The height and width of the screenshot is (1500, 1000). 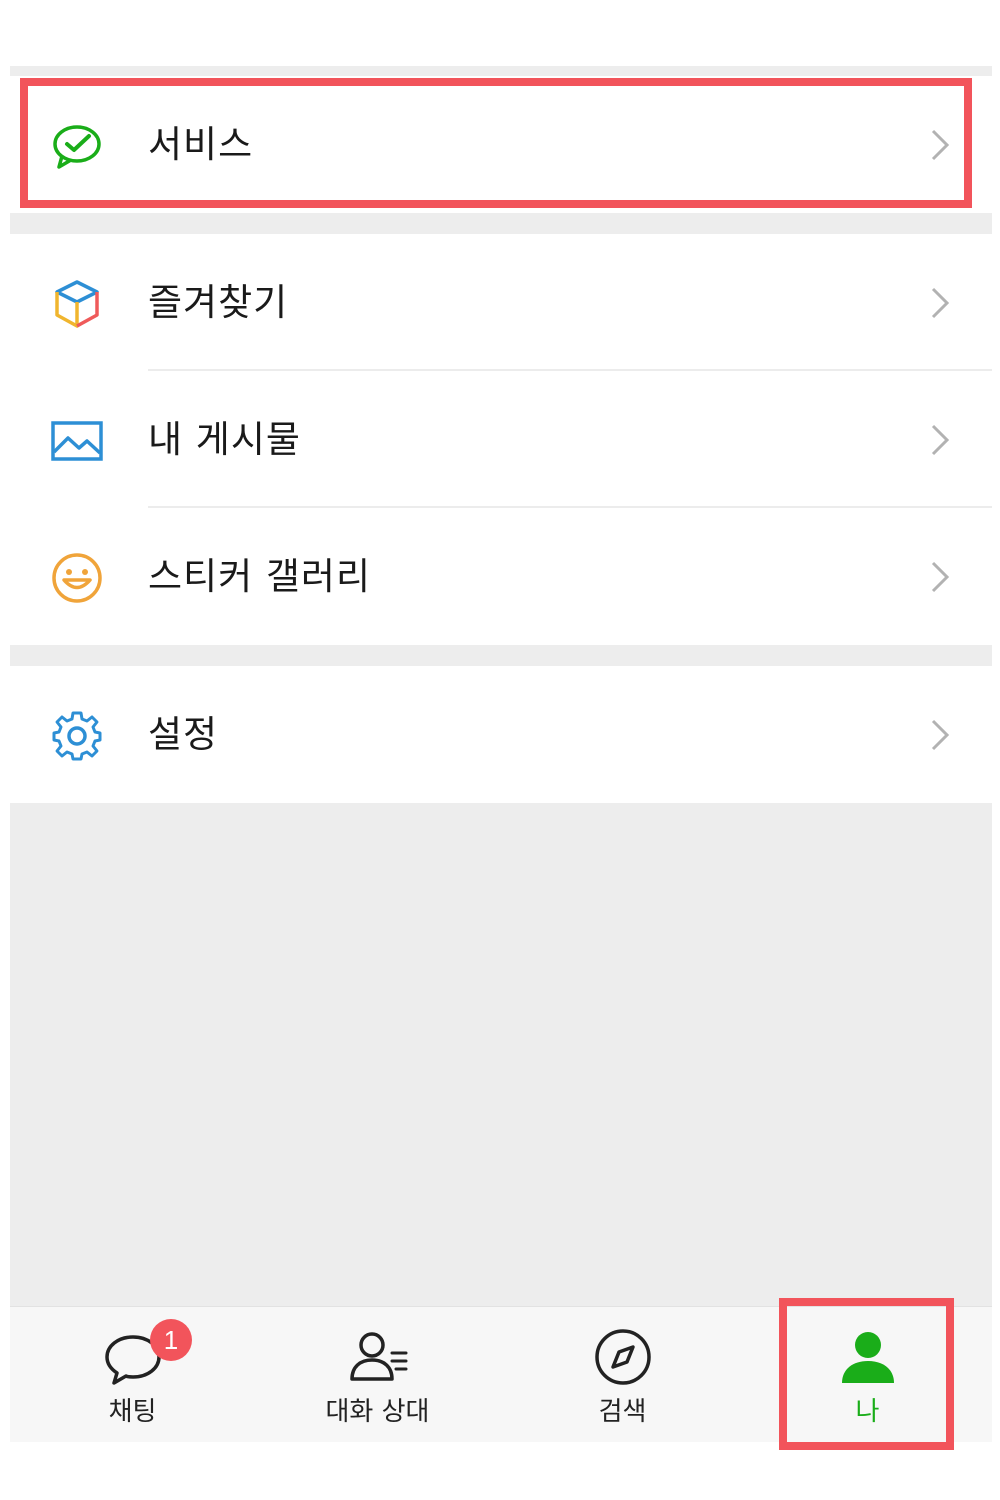 I want to click on tab-discover: 검색, so click(x=622, y=1374).